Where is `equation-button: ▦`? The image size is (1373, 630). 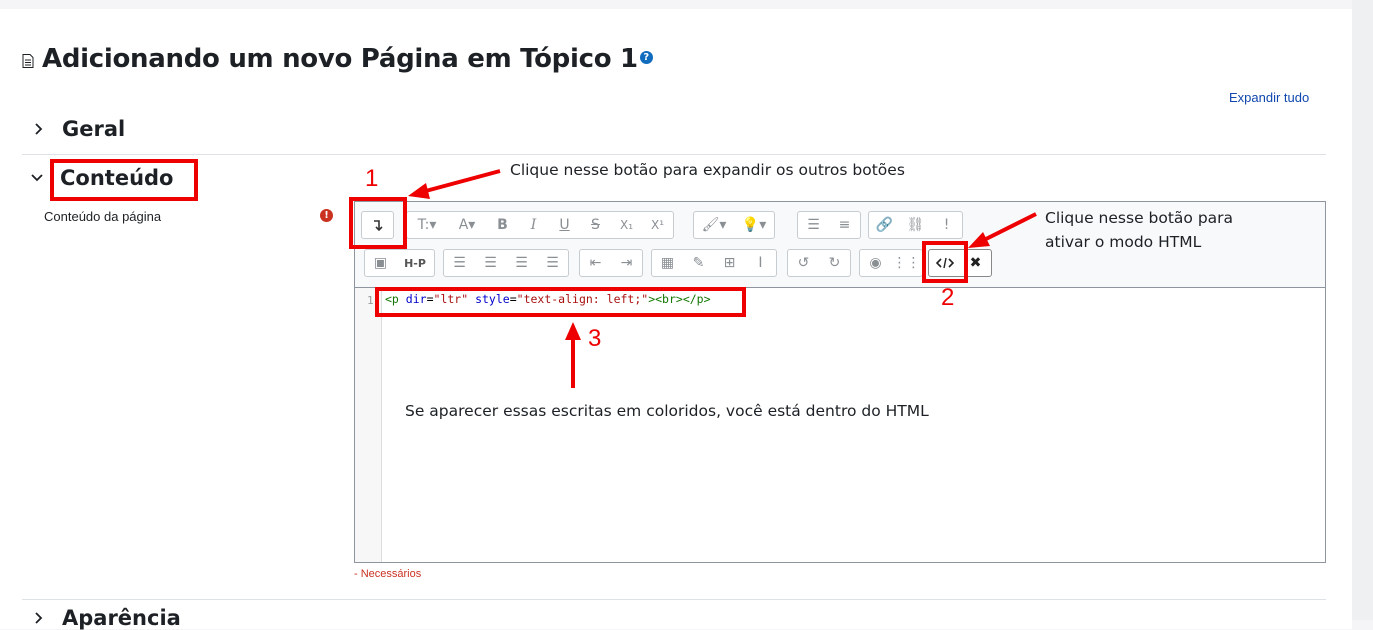 equation-button: ▦ is located at coordinates (667, 263).